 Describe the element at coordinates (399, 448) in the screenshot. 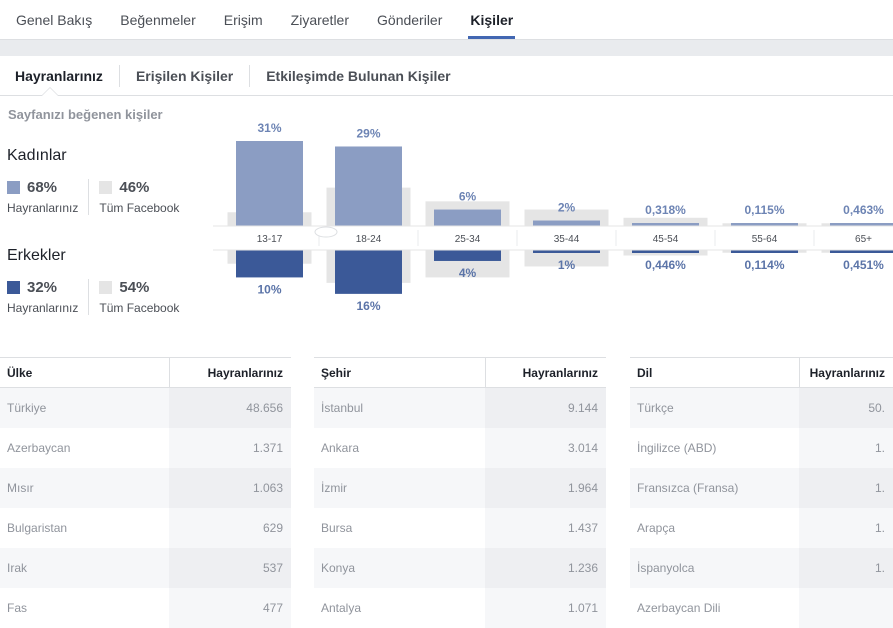

I see `row-name: Ankara` at that location.